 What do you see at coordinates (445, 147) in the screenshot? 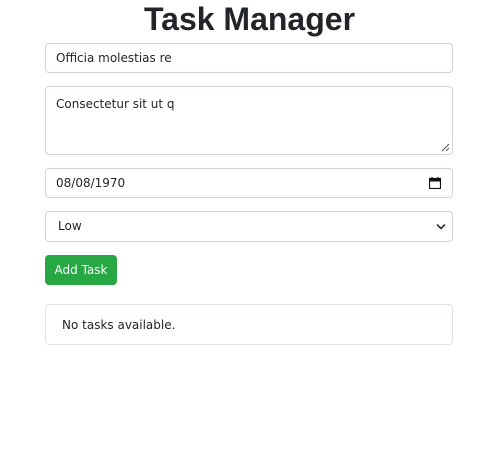
I see `resize-grip-icon` at bounding box center [445, 147].